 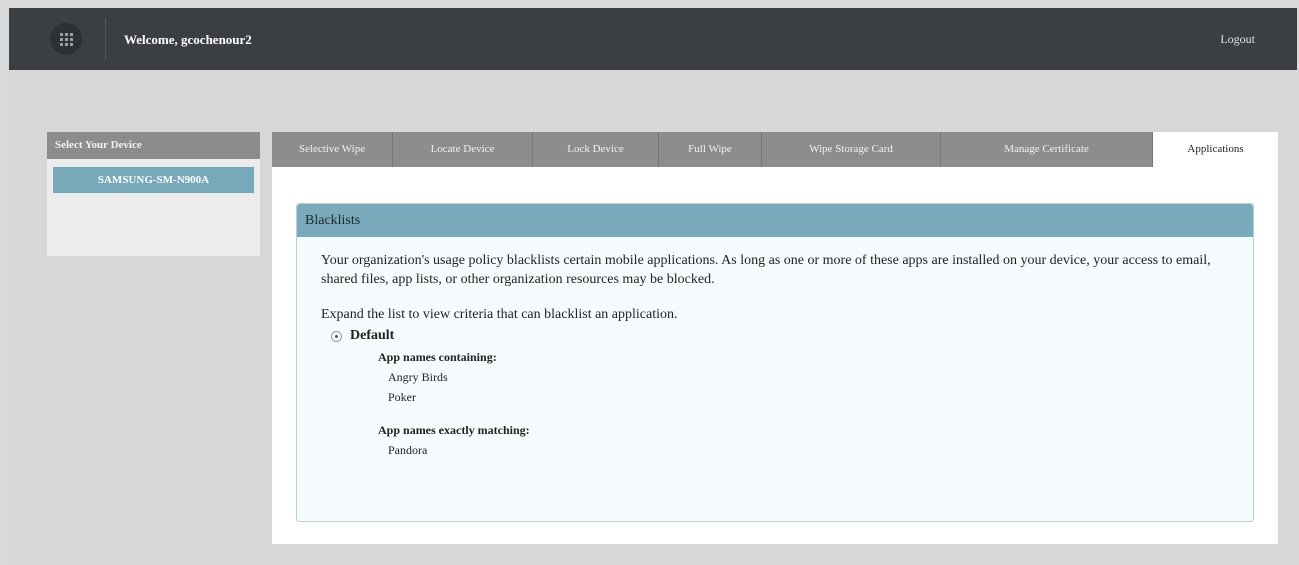 I want to click on containing-label: App names containing:, so click(x=437, y=357).